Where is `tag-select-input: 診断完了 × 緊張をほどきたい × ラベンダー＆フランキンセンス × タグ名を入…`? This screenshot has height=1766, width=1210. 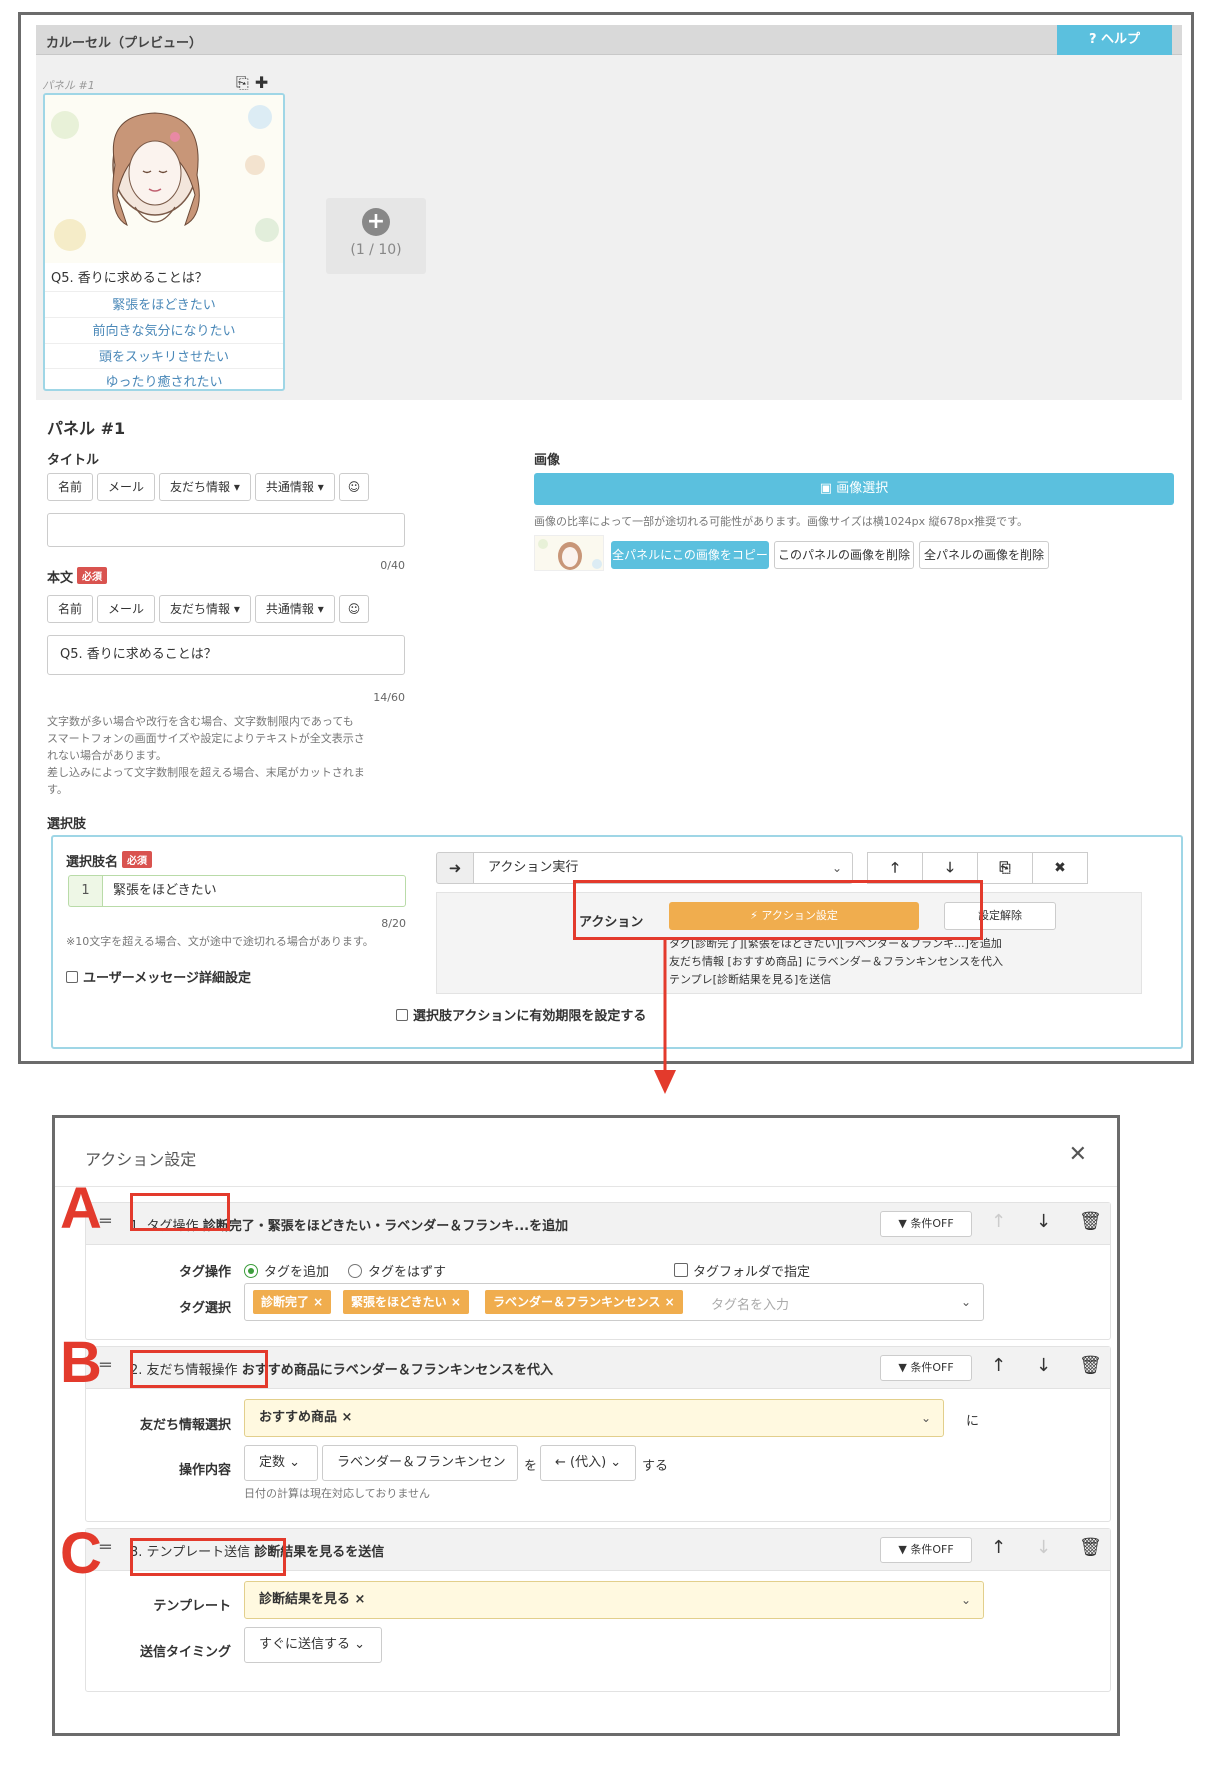
tag-select-input: 診断完了 × 緊張をほどきたい × ラベンダー＆フランキンセンス × タグ名を入… is located at coordinates (614, 1302).